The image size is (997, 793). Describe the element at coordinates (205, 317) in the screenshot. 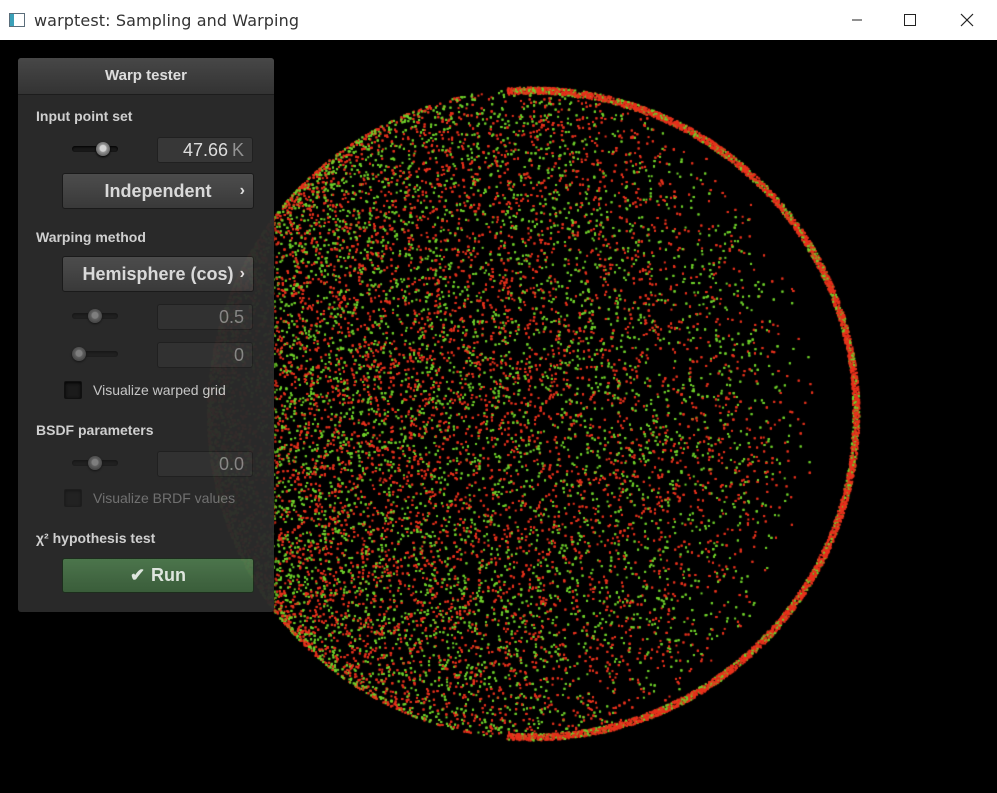

I see `warp-param1-field: 0.5` at that location.